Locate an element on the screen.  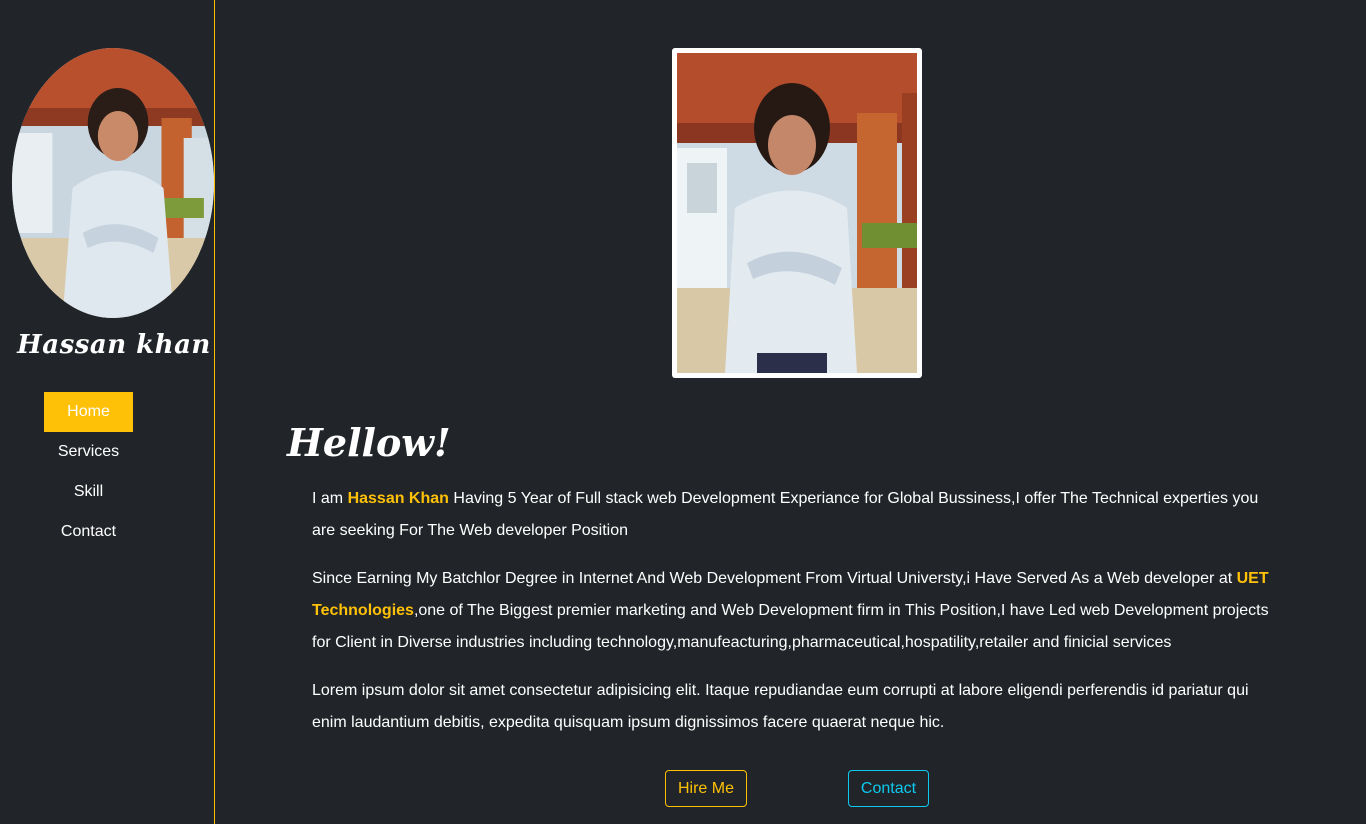
highlight-name: Hassan Khan is located at coordinates (398, 498).